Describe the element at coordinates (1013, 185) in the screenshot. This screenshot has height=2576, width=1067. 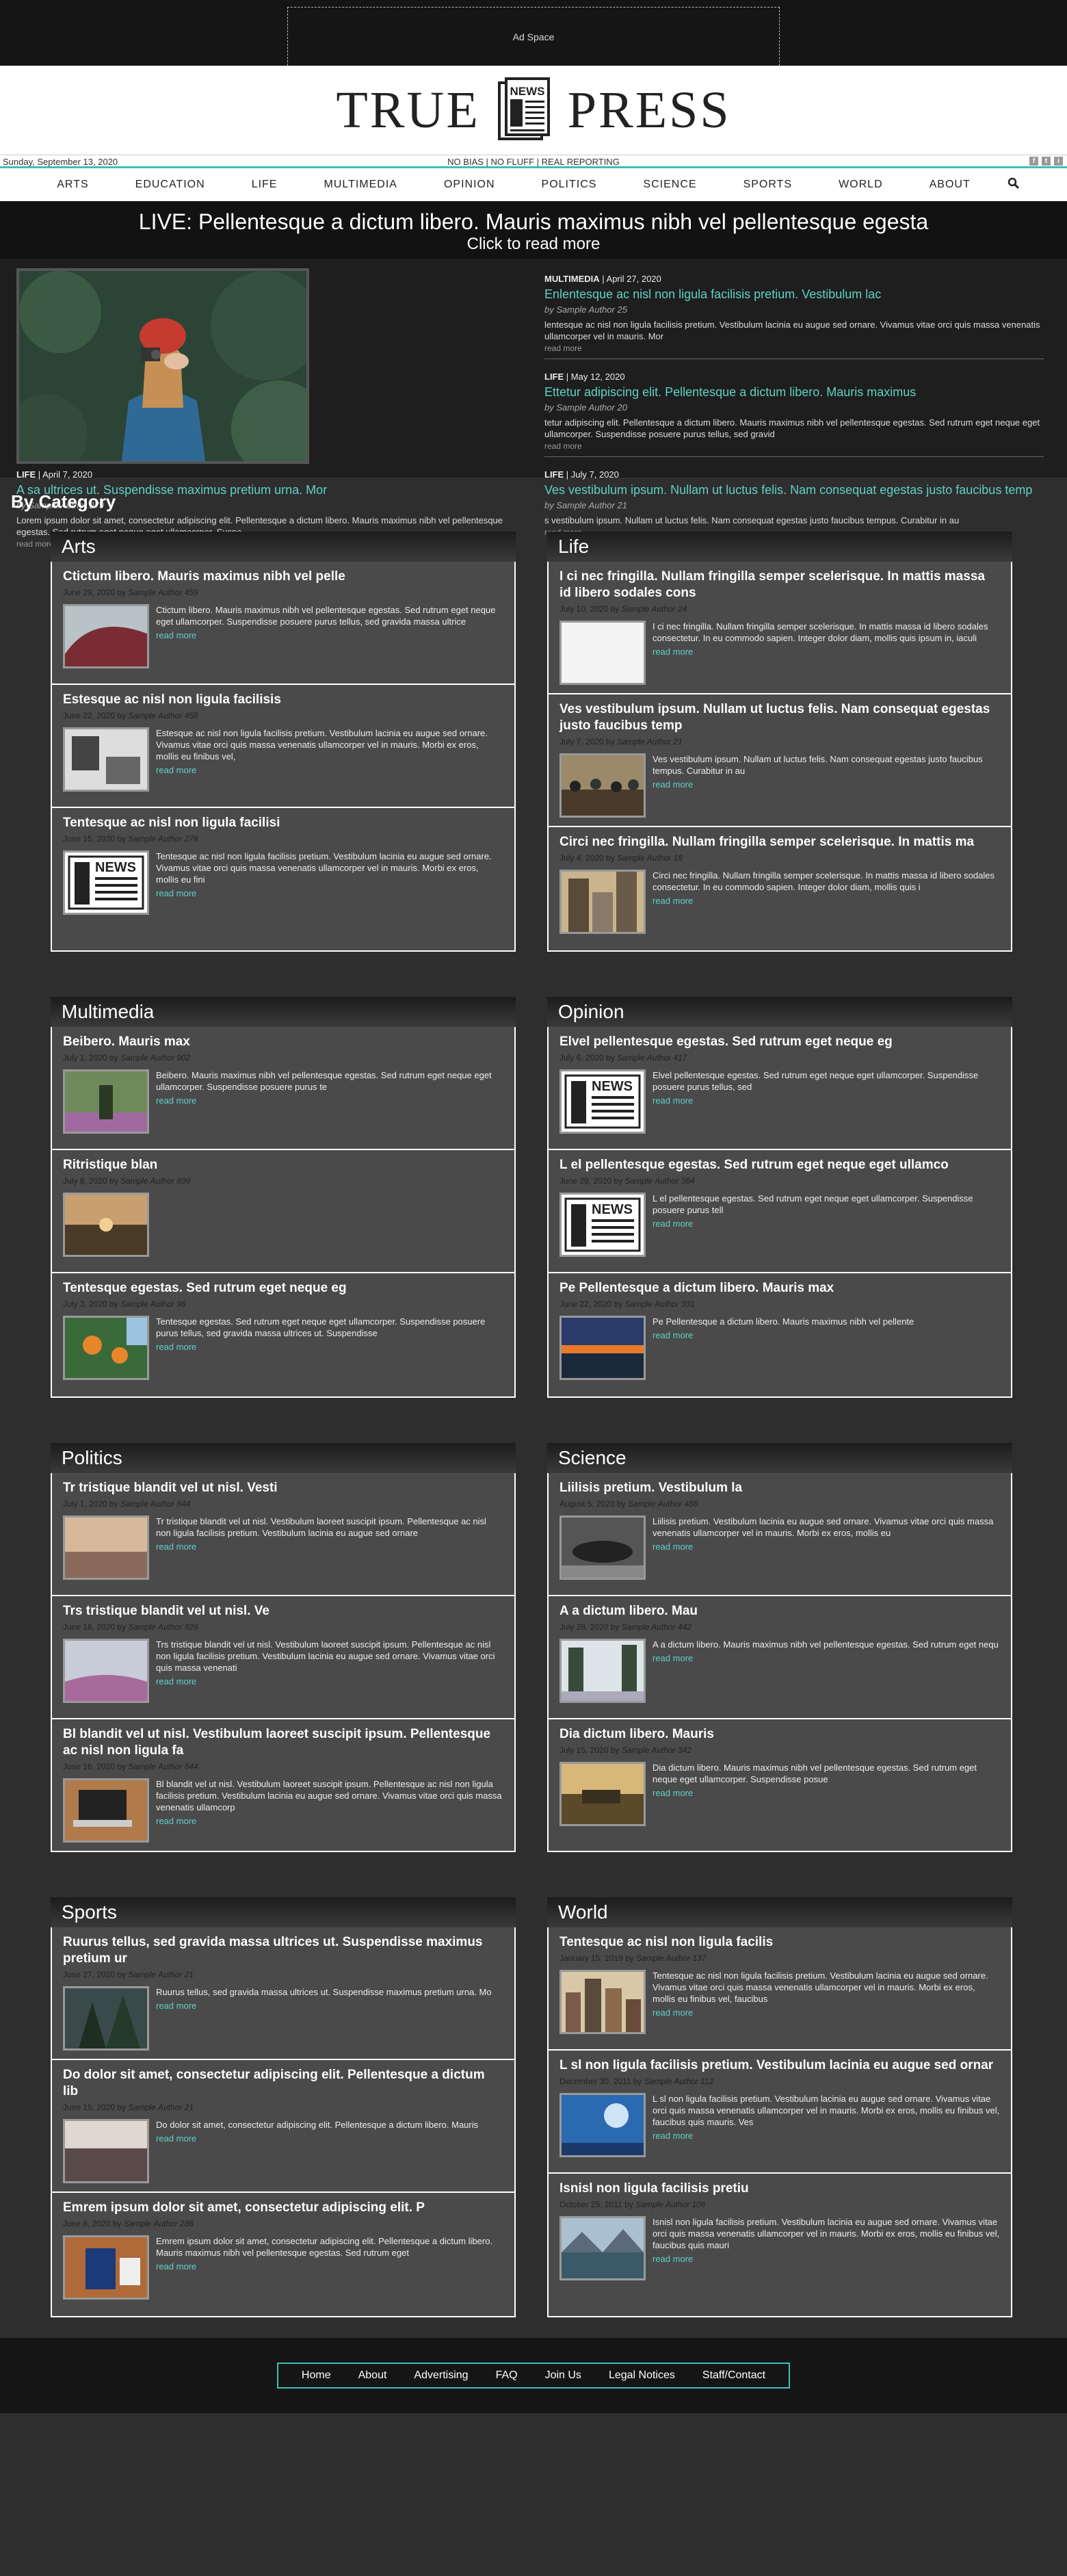
I see `search-icon` at that location.